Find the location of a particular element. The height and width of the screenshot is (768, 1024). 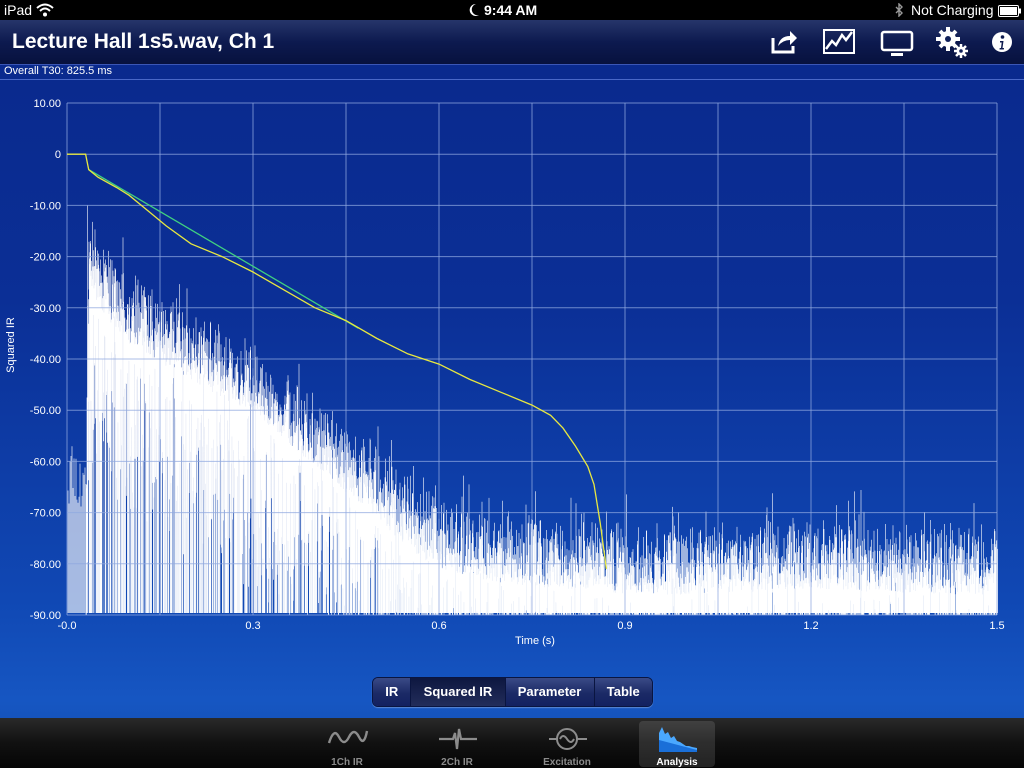

status-bar: iPad 9:44 AM Not Charging is located at coordinates (512, 10).